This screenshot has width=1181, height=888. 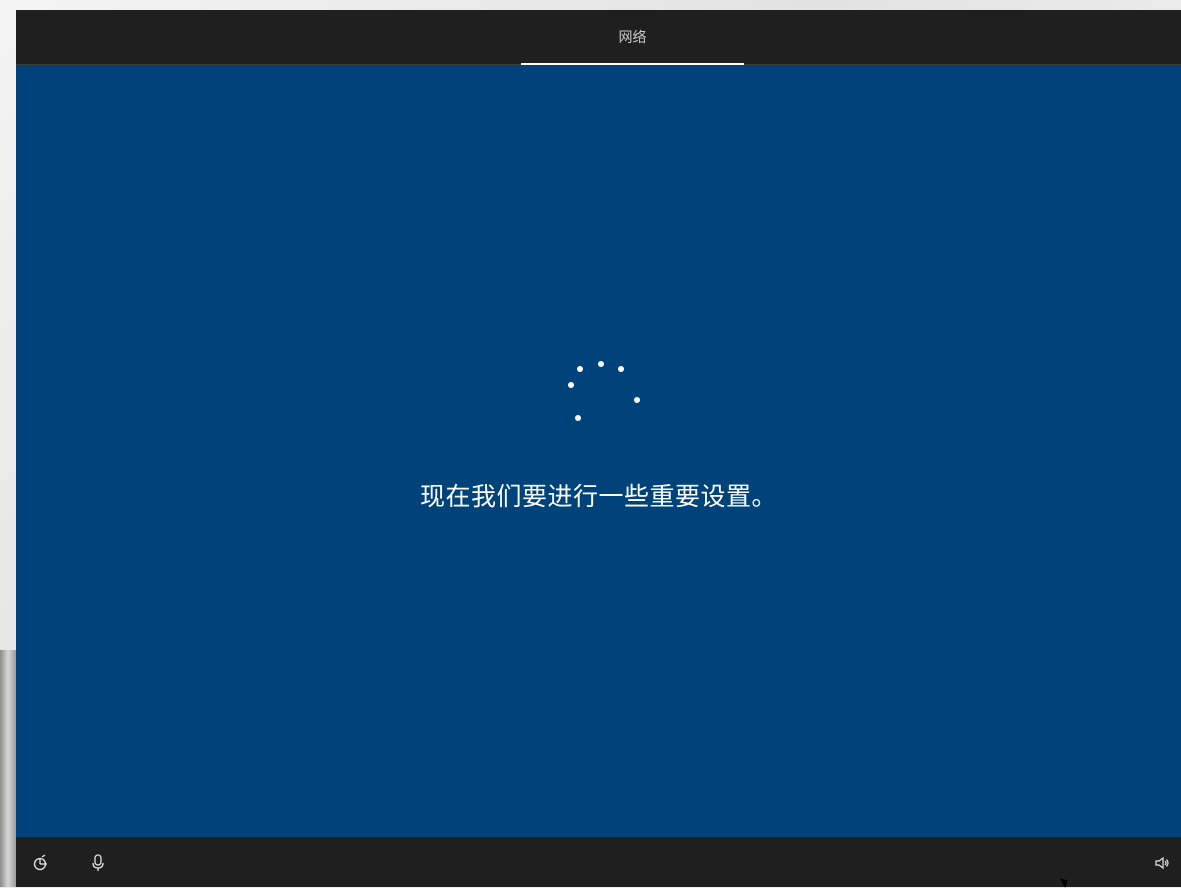 I want to click on pen-photo-edge, so click(x=8, y=768).